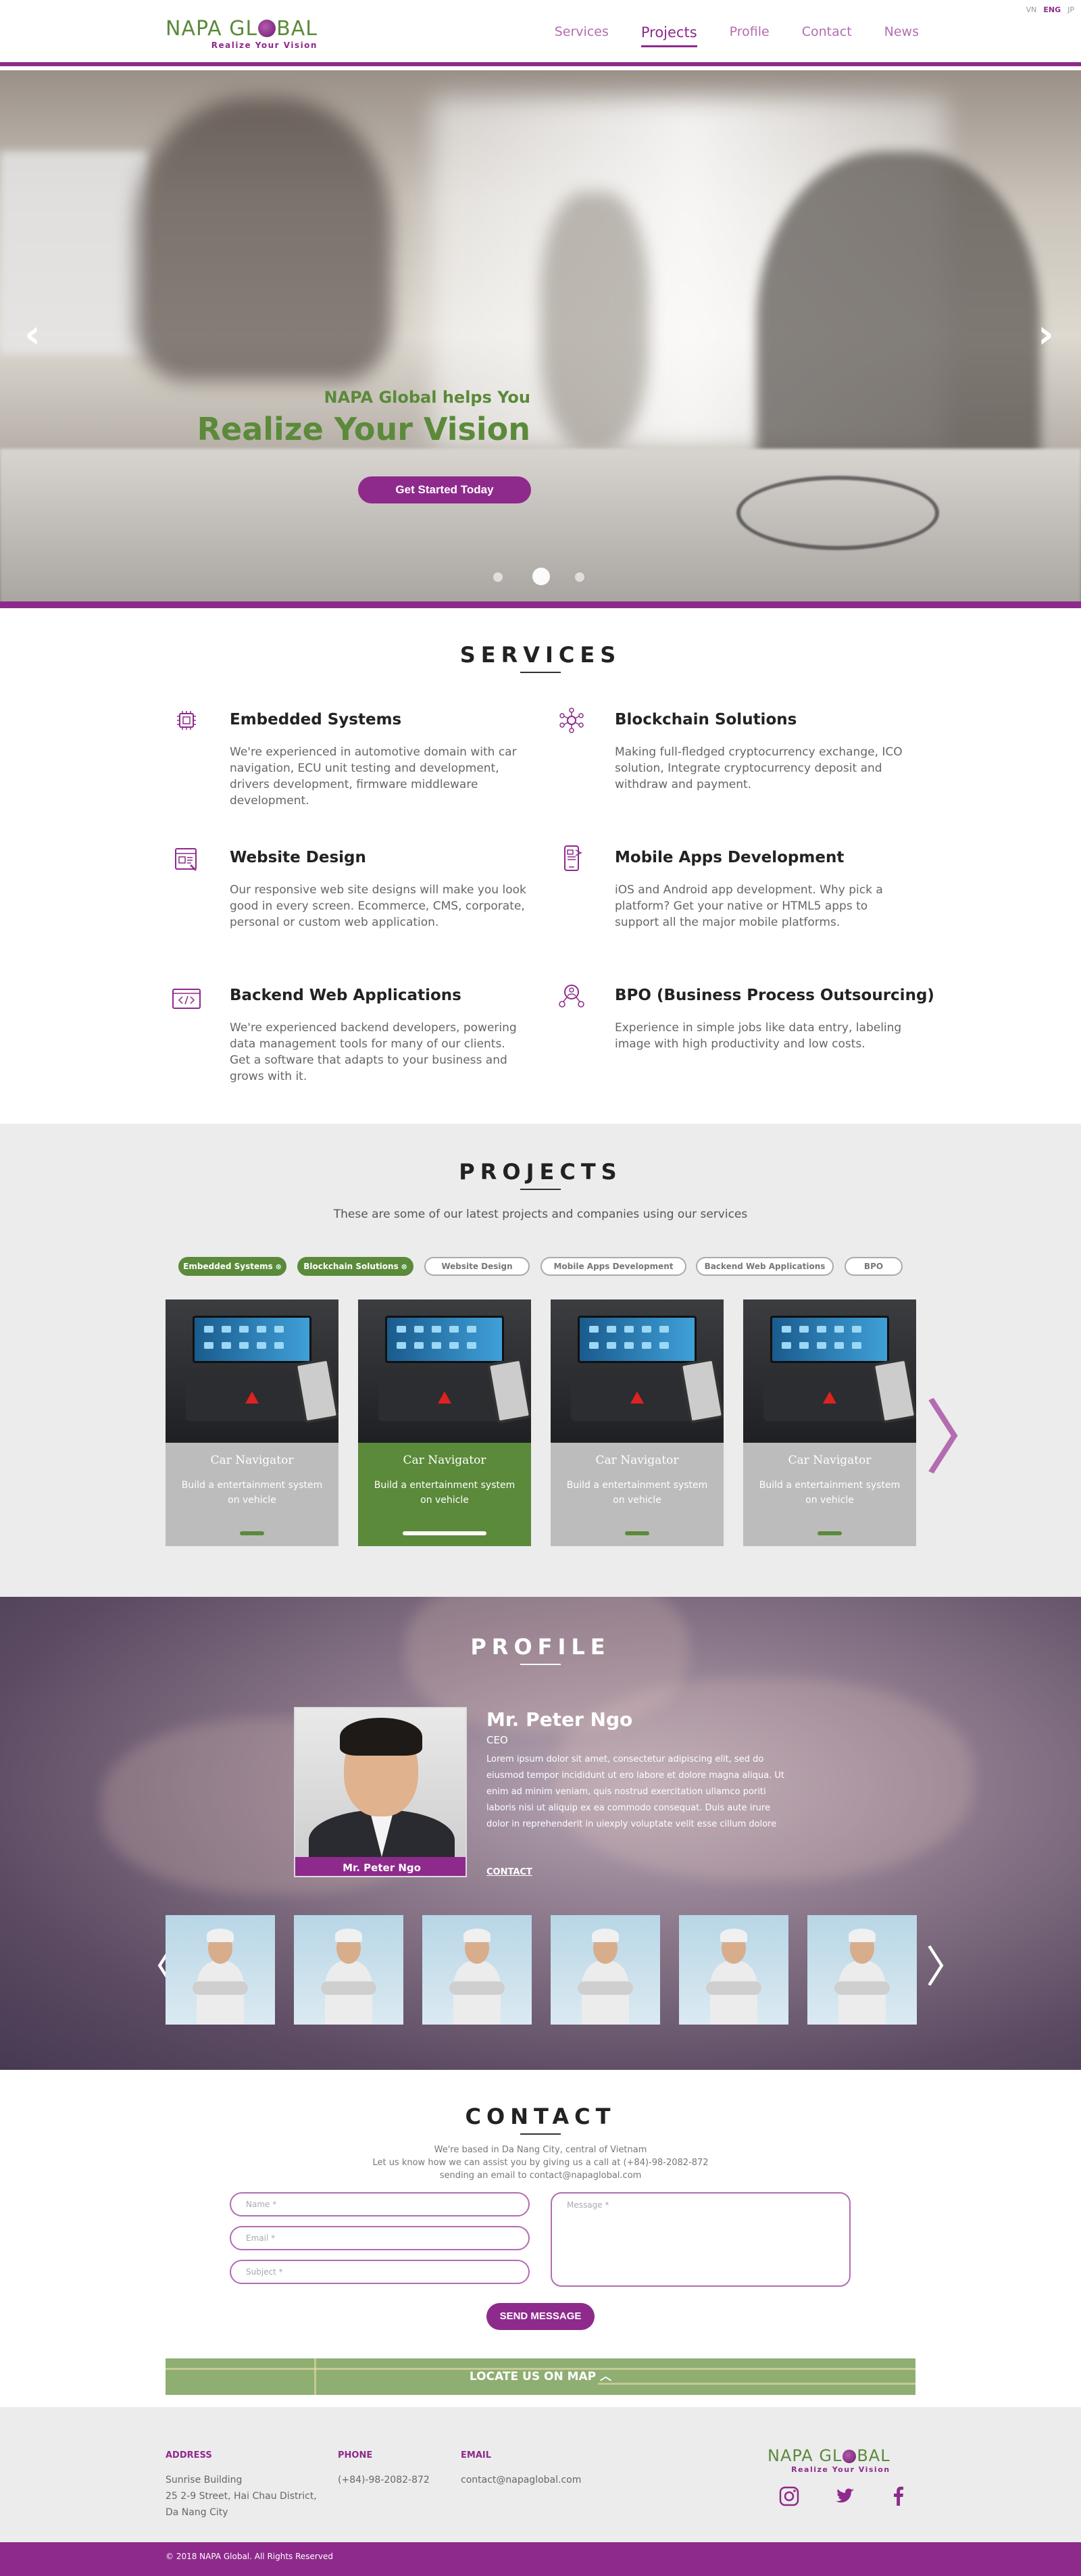 The height and width of the screenshot is (2576, 1081). Describe the element at coordinates (701, 2239) in the screenshot. I see `message-field: Message *` at that location.